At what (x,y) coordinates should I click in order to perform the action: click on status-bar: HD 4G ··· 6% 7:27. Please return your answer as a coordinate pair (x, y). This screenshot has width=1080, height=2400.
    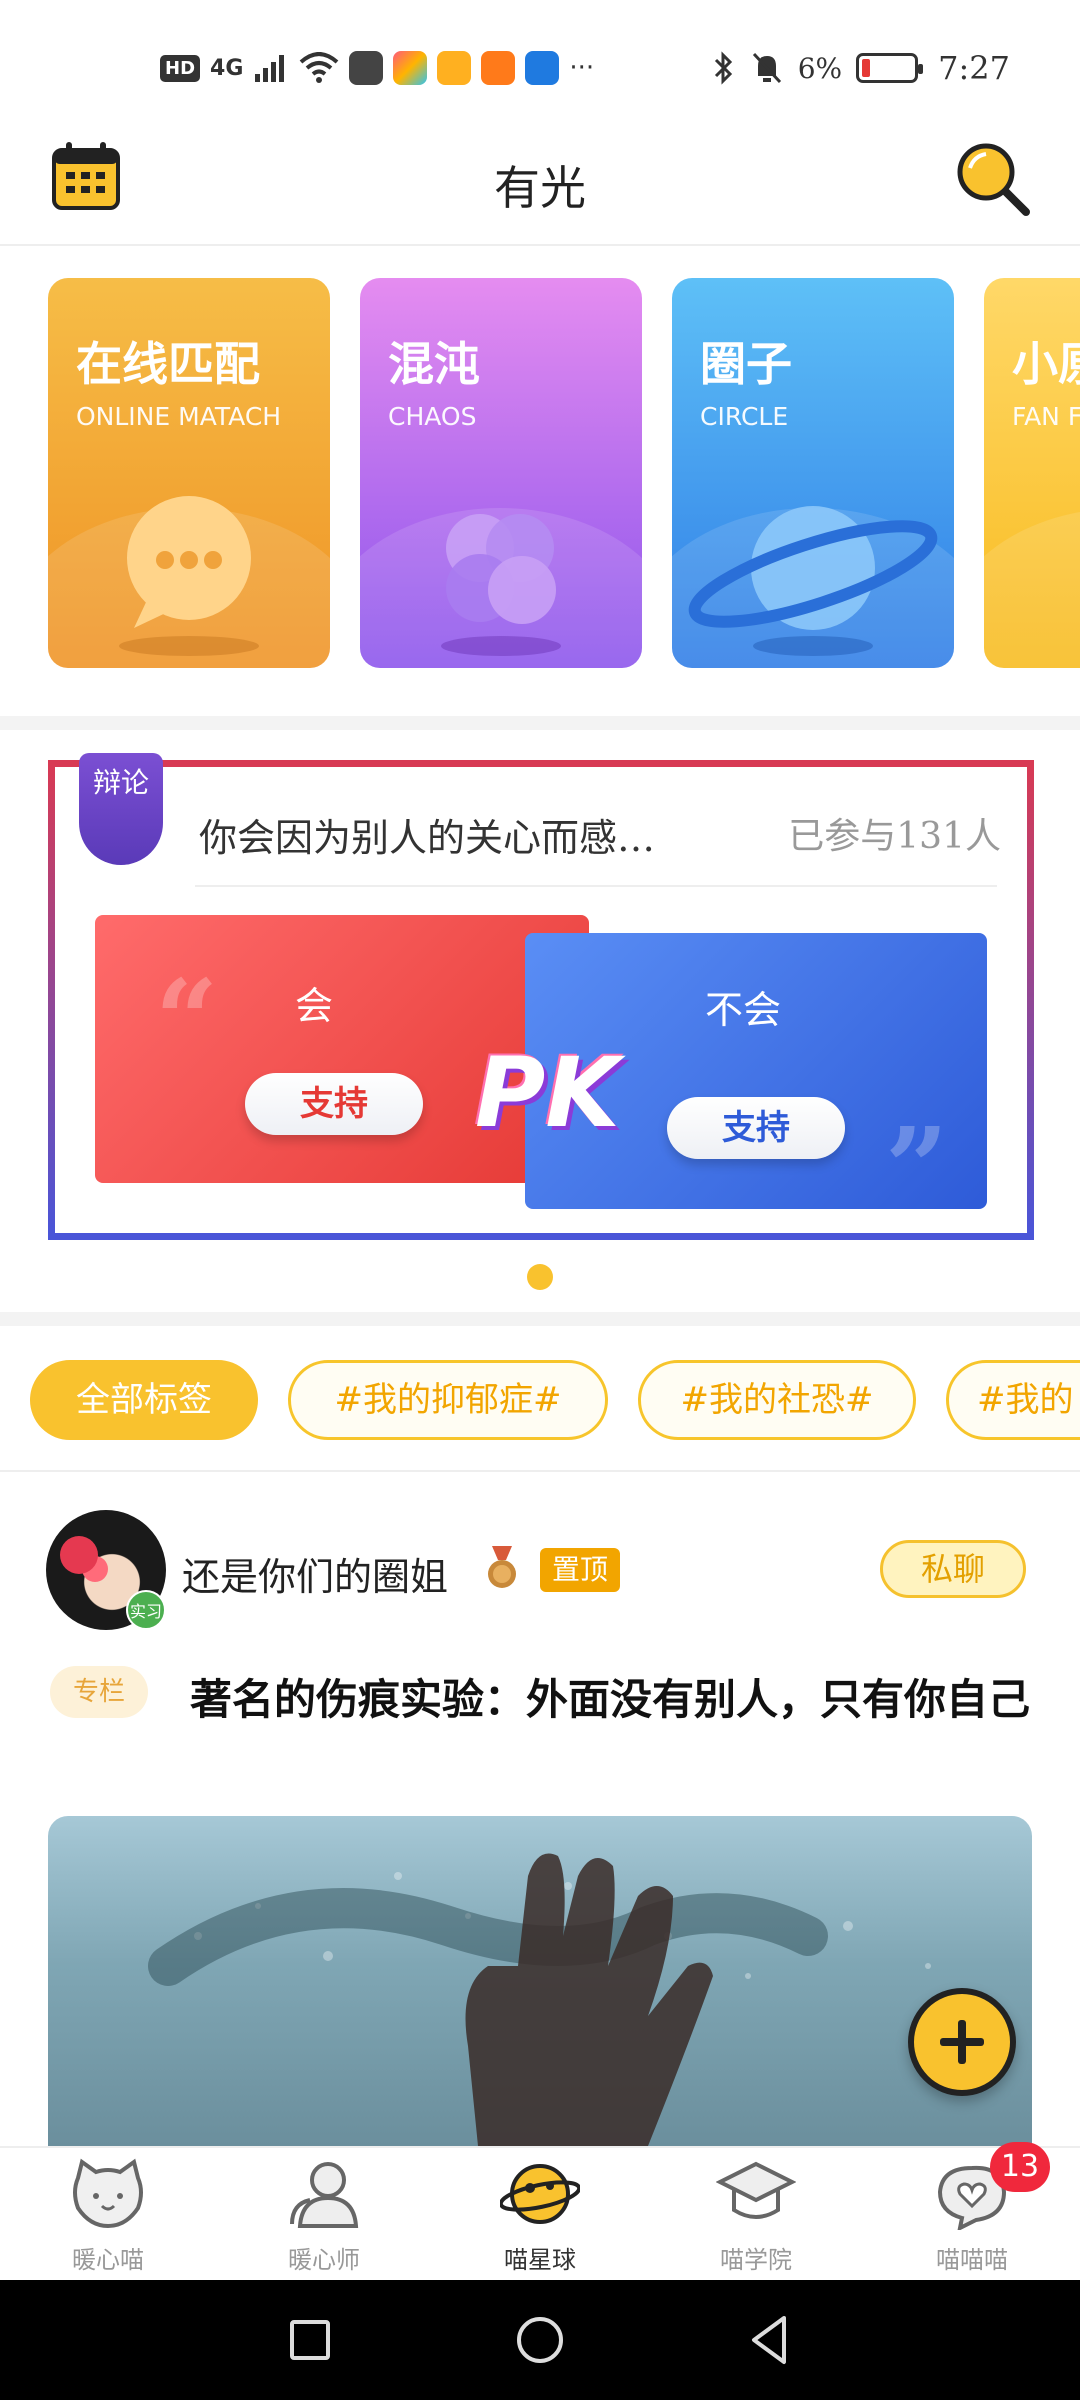
    Looking at the image, I should click on (540, 65).